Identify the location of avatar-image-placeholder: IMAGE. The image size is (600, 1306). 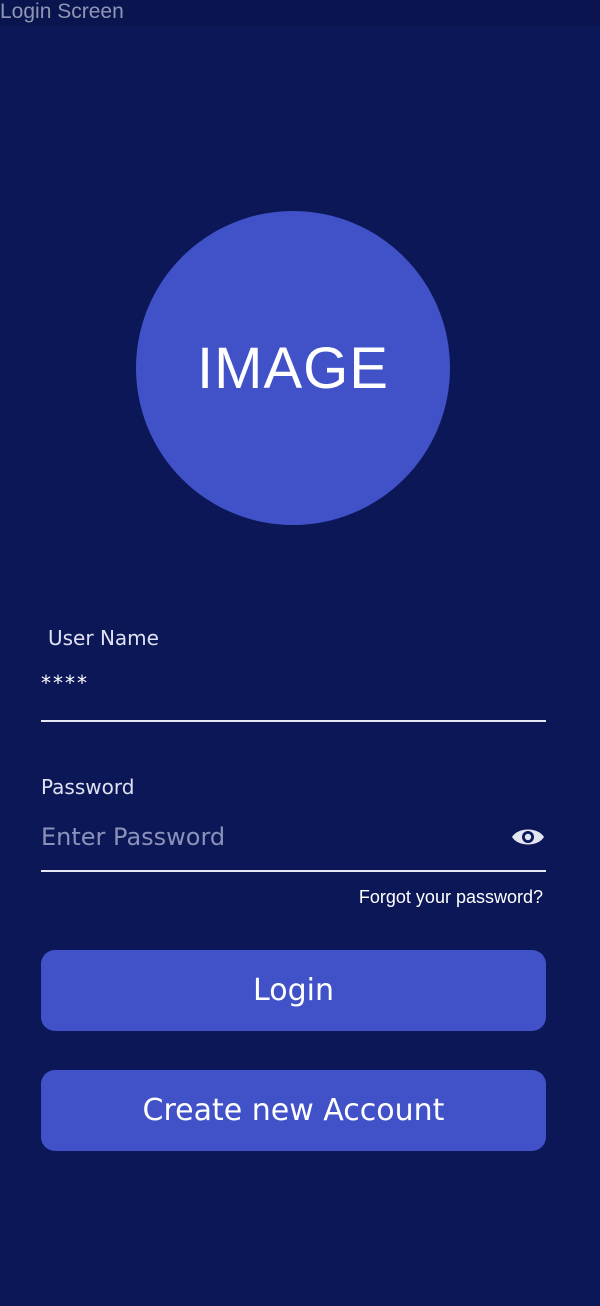
(293, 368).